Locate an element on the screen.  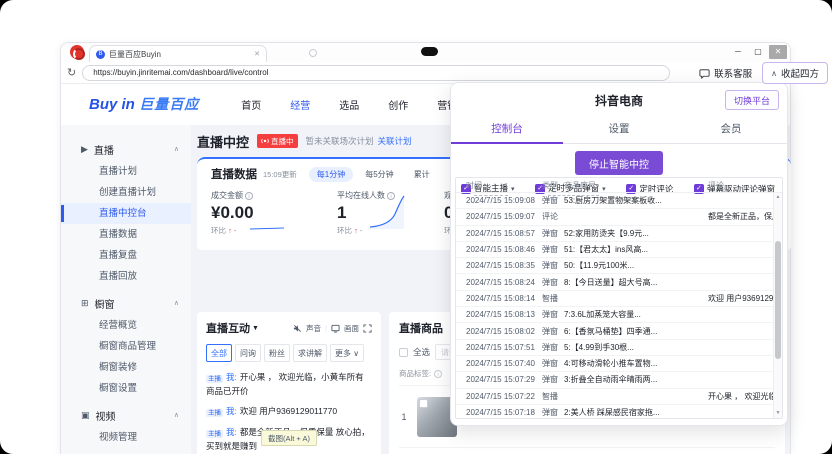
secondary-tab-icon is located at coordinates (313, 53).